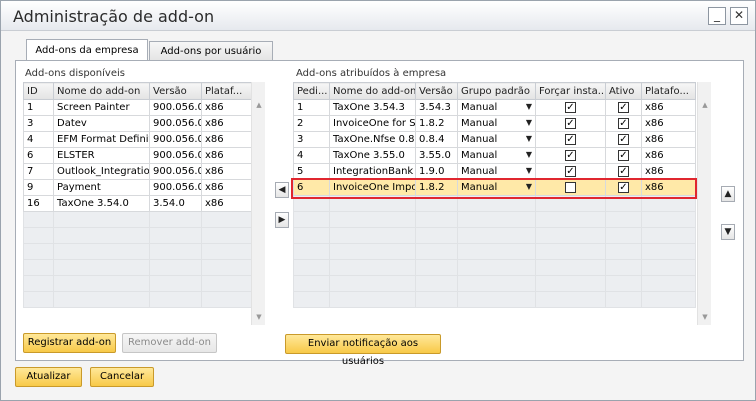 The width and height of the screenshot is (756, 401). Describe the element at coordinates (38, 123) in the screenshot. I see `table-cell: 3` at that location.